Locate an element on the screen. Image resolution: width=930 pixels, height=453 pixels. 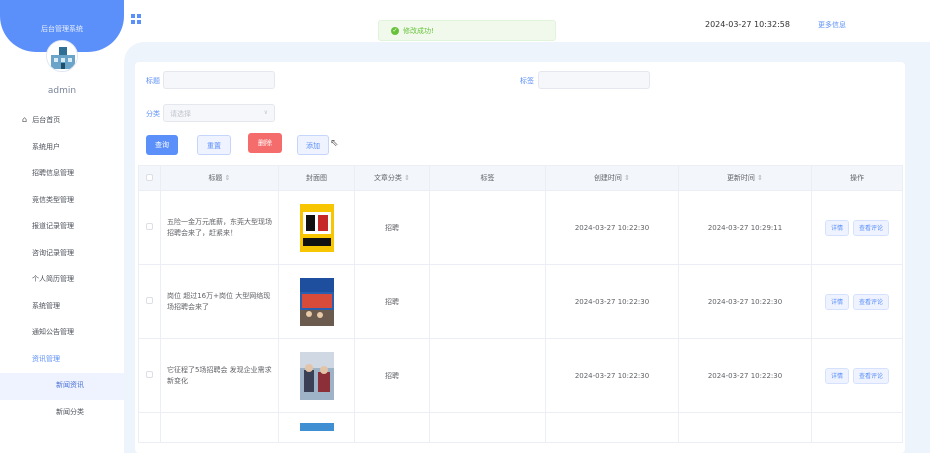
avatar-image is located at coordinates (62, 56).